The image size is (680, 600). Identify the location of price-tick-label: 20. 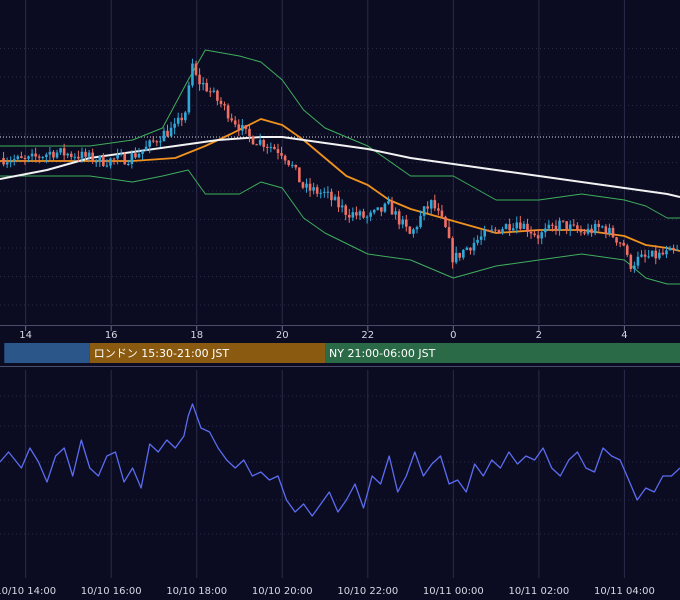
(282, 335).